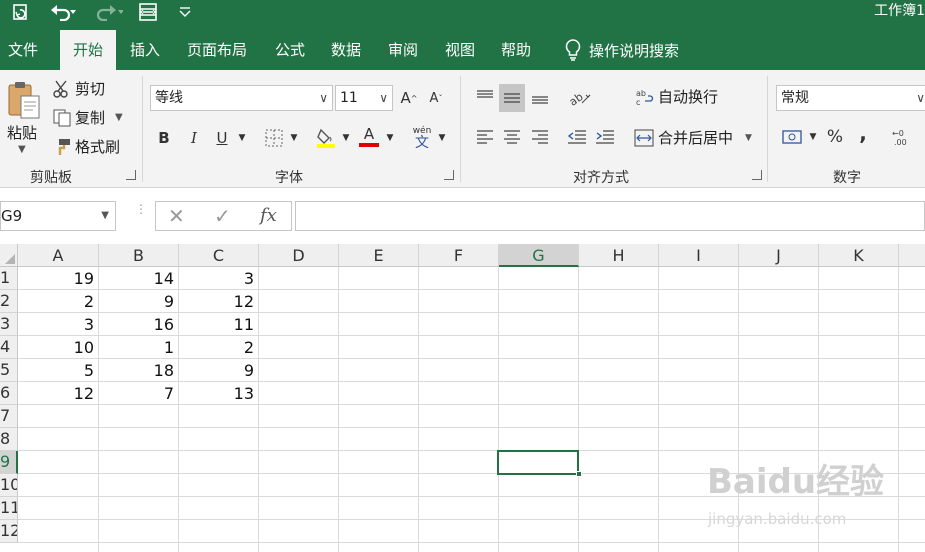 The image size is (925, 552). I want to click on row-header-11: 11, so click(9, 508).